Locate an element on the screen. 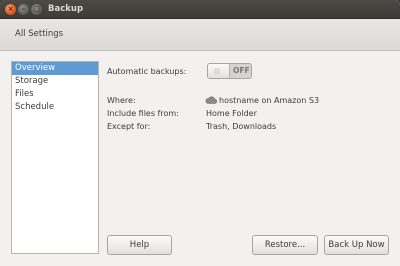  grip-icon: ||| is located at coordinates (217, 71).